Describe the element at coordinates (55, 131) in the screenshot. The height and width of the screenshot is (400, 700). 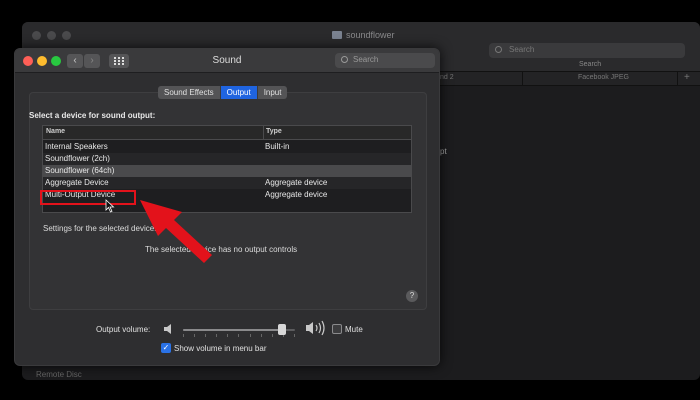
I see `column-header-name: Name` at that location.